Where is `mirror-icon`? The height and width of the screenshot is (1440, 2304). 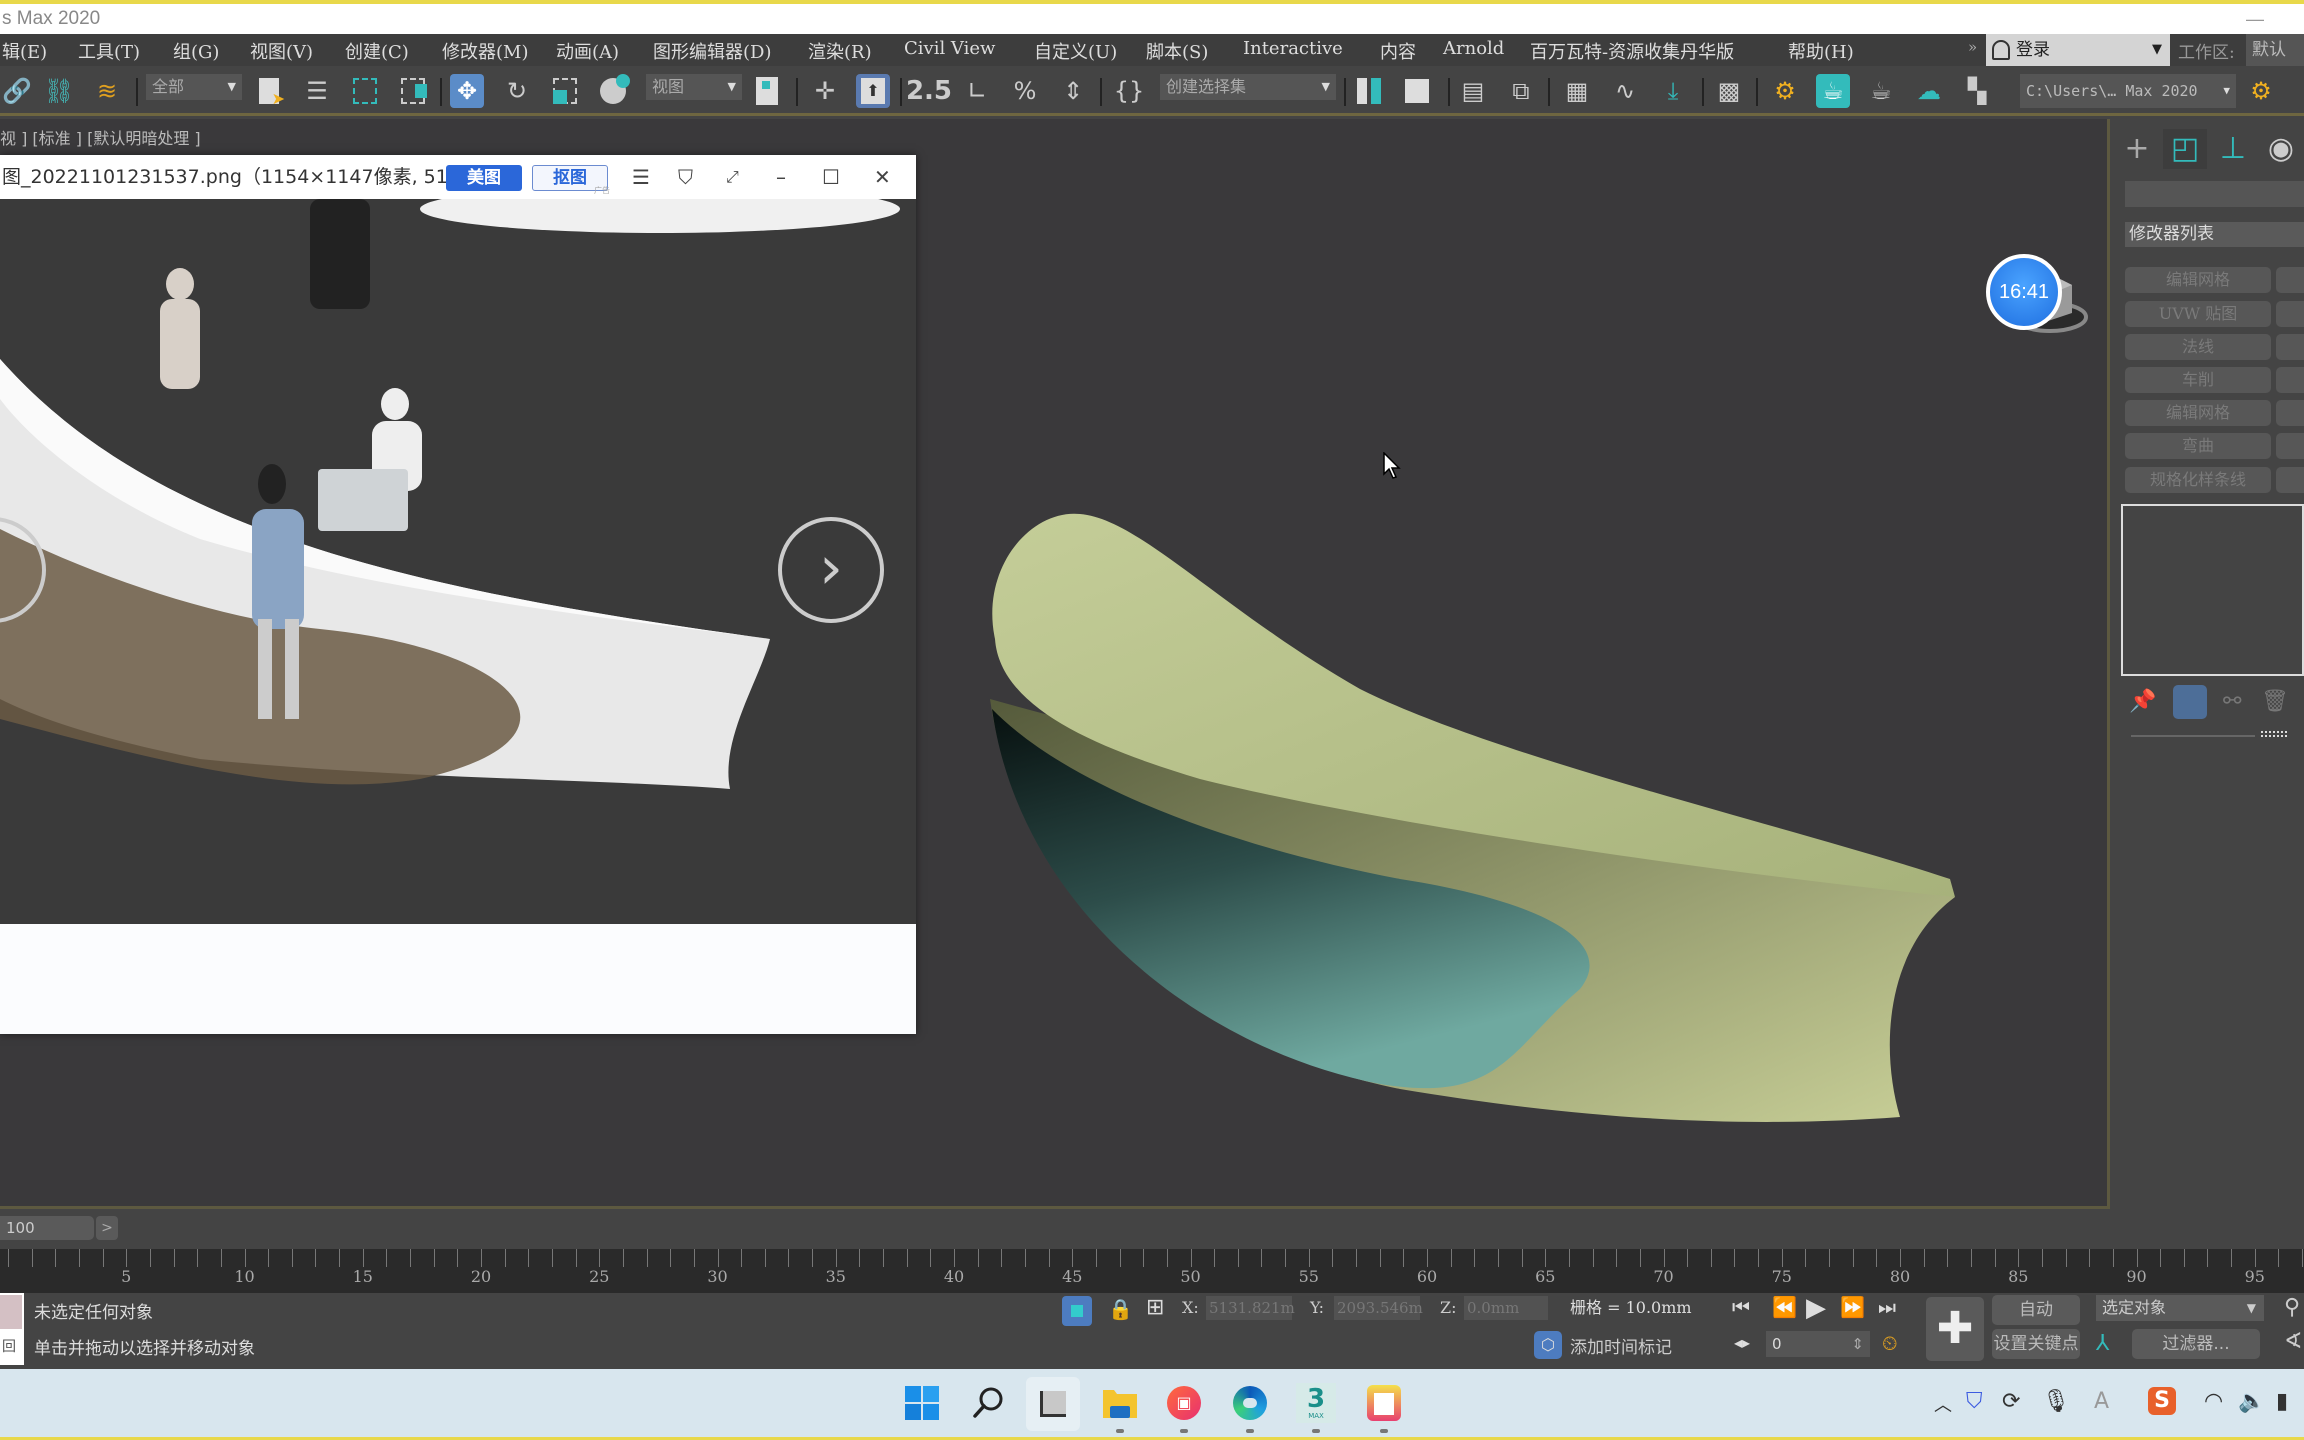 mirror-icon is located at coordinates (1369, 91).